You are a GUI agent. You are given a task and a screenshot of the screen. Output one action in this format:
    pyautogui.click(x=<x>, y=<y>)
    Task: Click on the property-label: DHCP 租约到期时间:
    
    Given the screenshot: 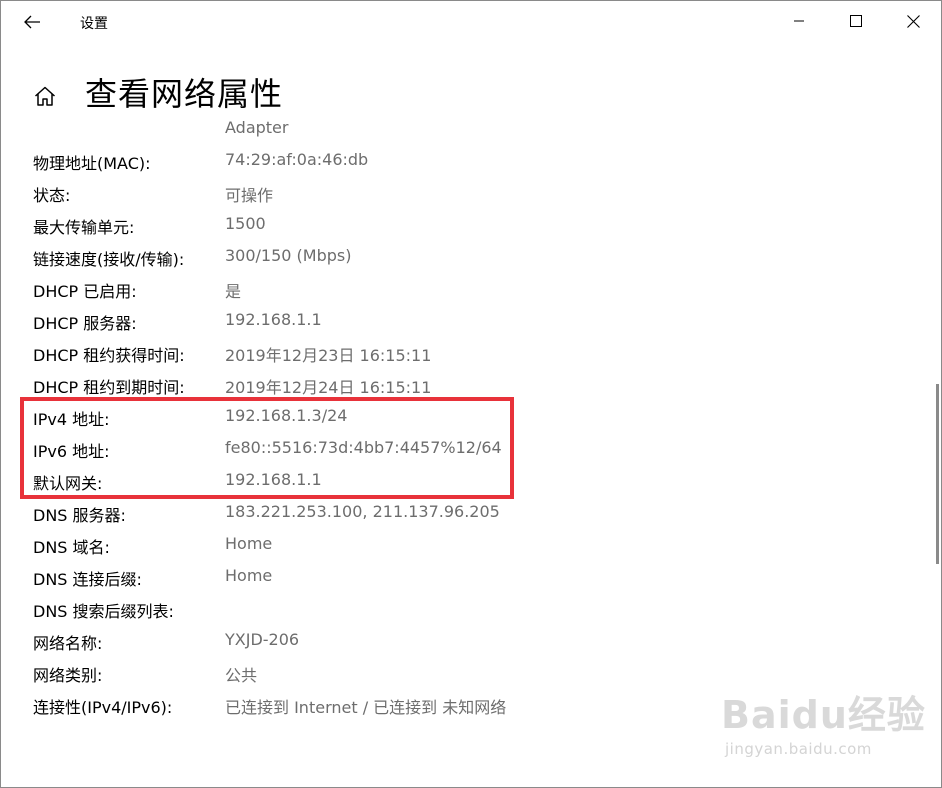 What is the action you would take?
    pyautogui.click(x=109, y=387)
    